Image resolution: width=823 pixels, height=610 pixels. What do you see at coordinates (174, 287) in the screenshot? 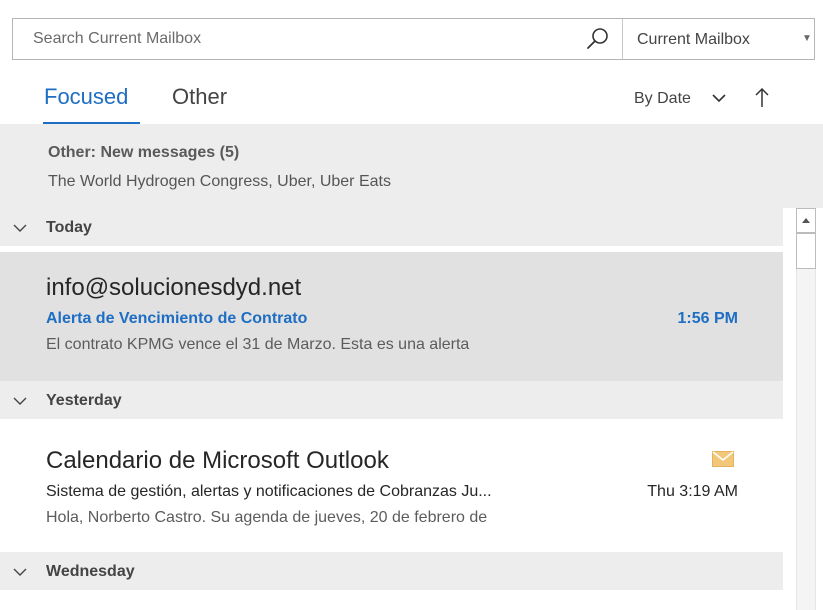
I see `message-sender: info@solucionesdyd.net` at bounding box center [174, 287].